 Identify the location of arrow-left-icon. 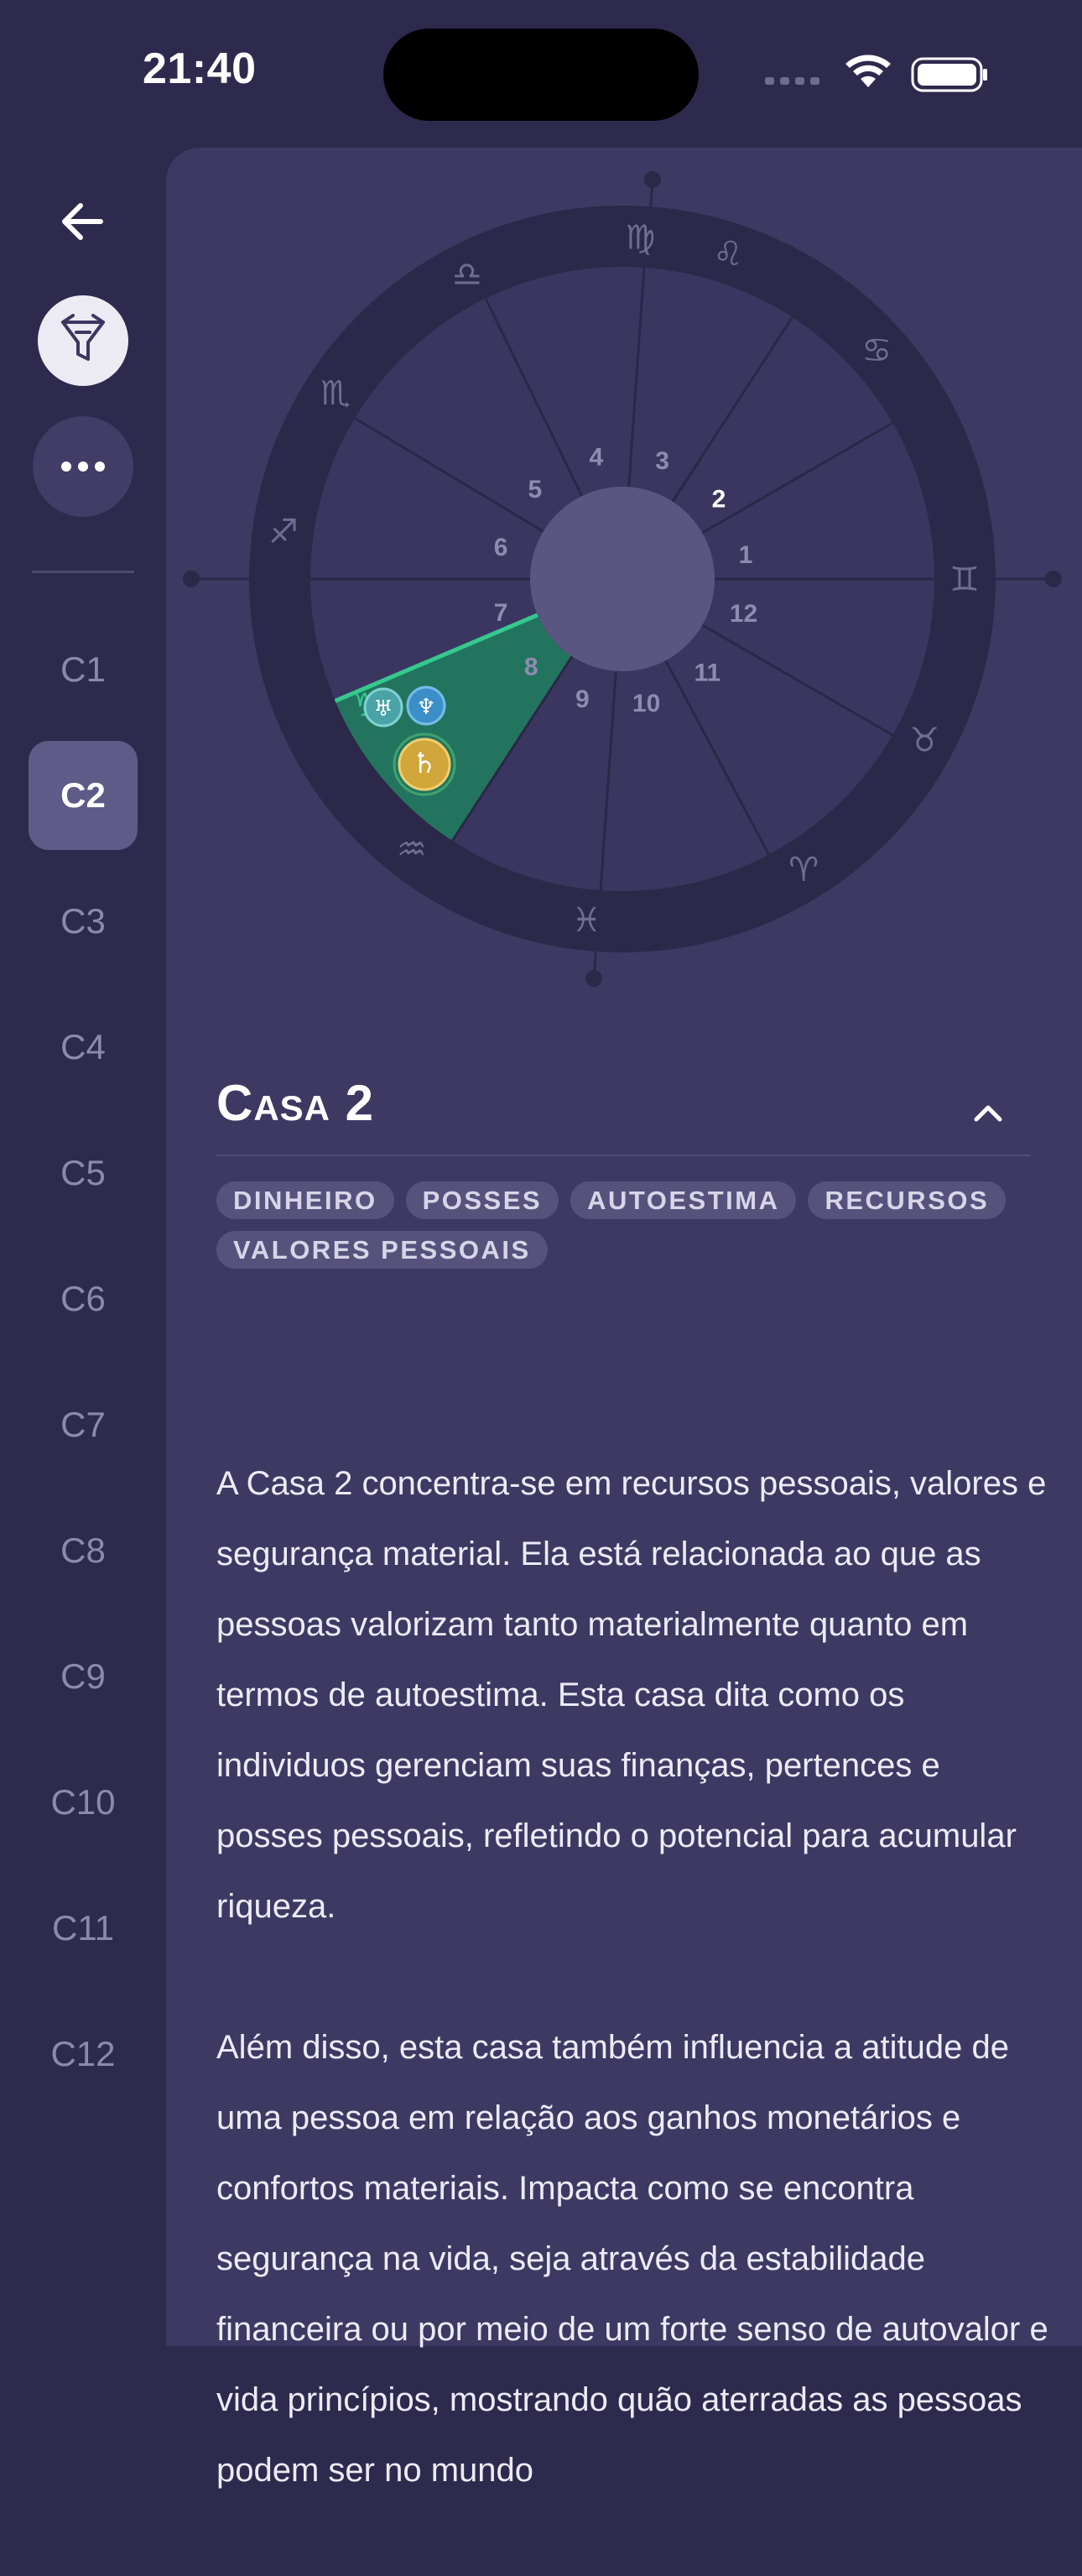
(82, 221).